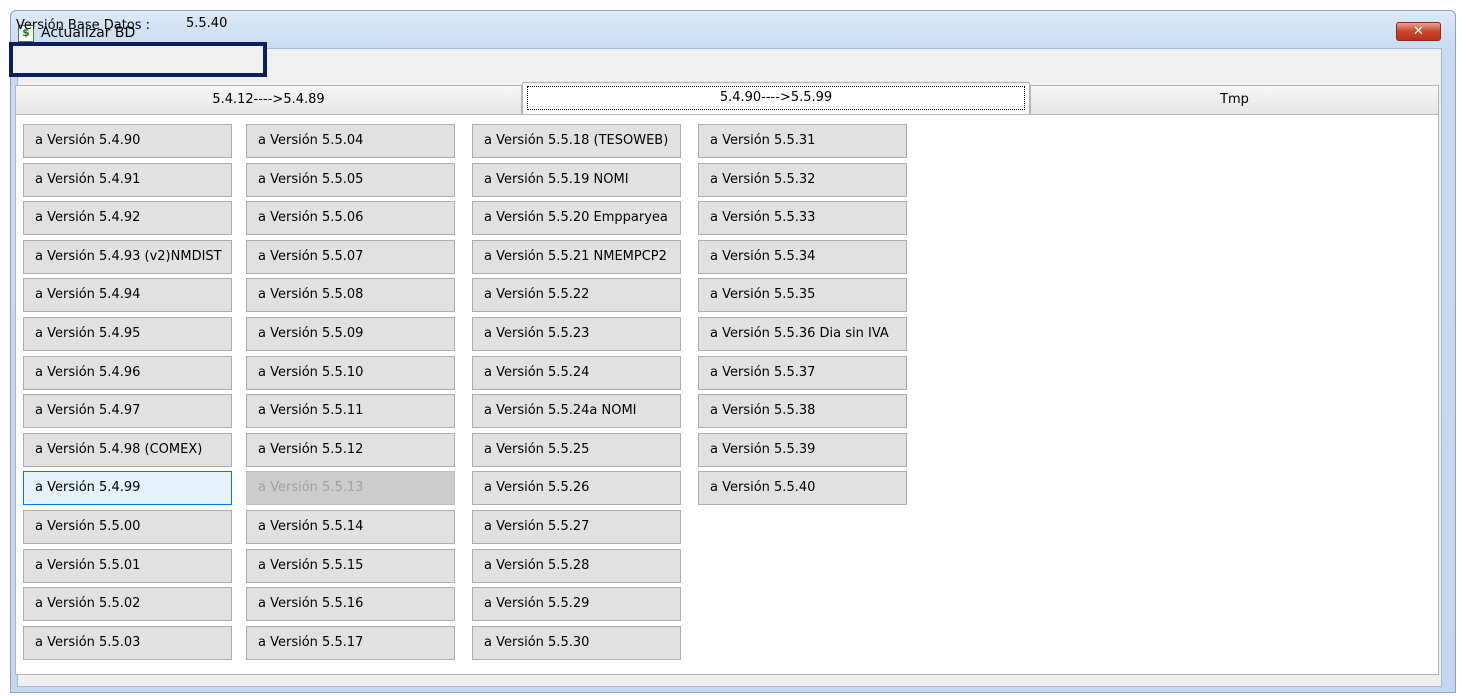 Image resolution: width=1466 pixels, height=696 pixels. I want to click on version-button: a Versión 5.5.01, so click(127, 566).